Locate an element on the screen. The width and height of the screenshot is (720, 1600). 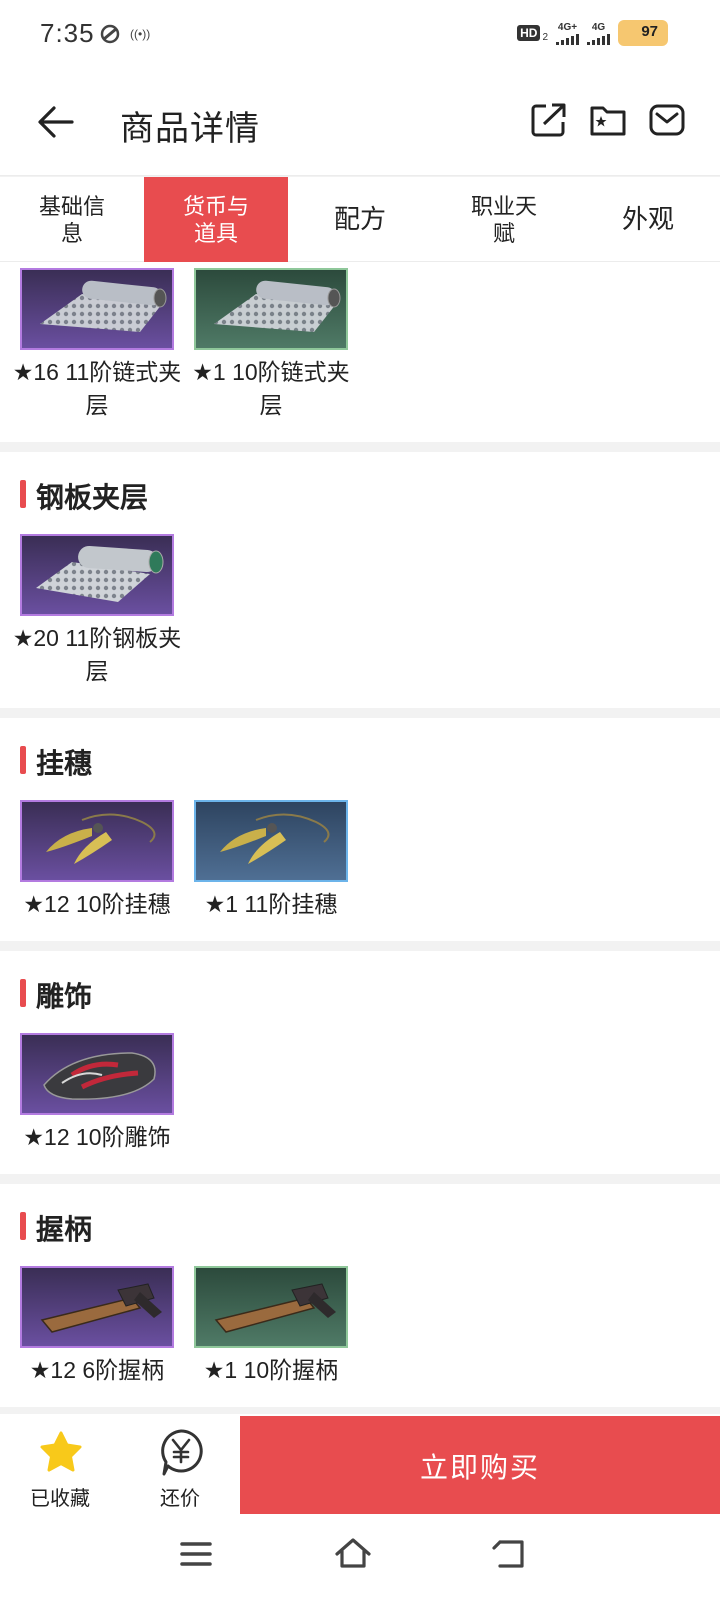
section-tassel: 挂穗 ★12 10阶挂穗 ★1 11阶挂穗 is located at coordinates (360, 829).